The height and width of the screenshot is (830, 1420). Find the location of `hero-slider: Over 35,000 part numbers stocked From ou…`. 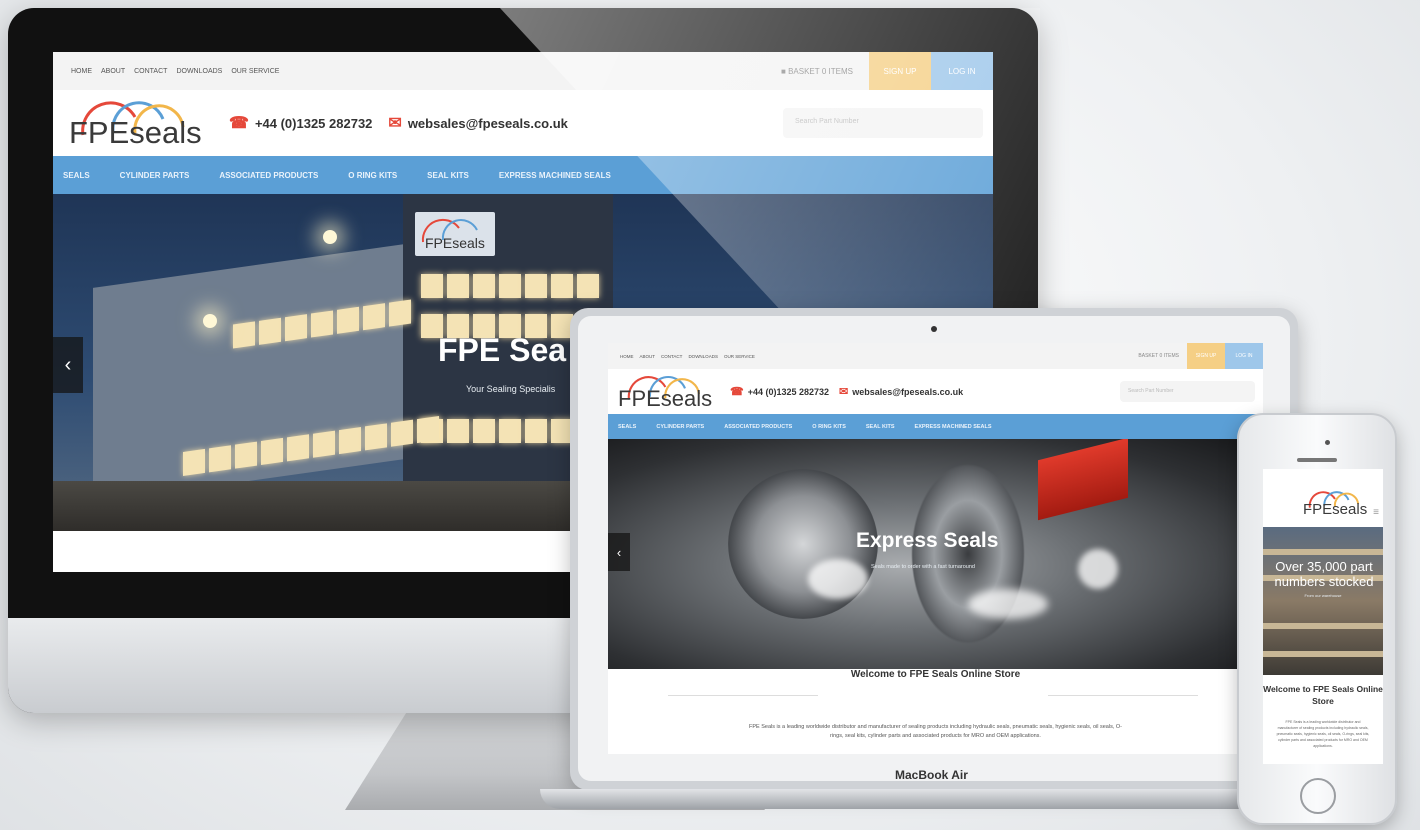

hero-slider: Over 35,000 part numbers stocked From ou… is located at coordinates (1323, 601).